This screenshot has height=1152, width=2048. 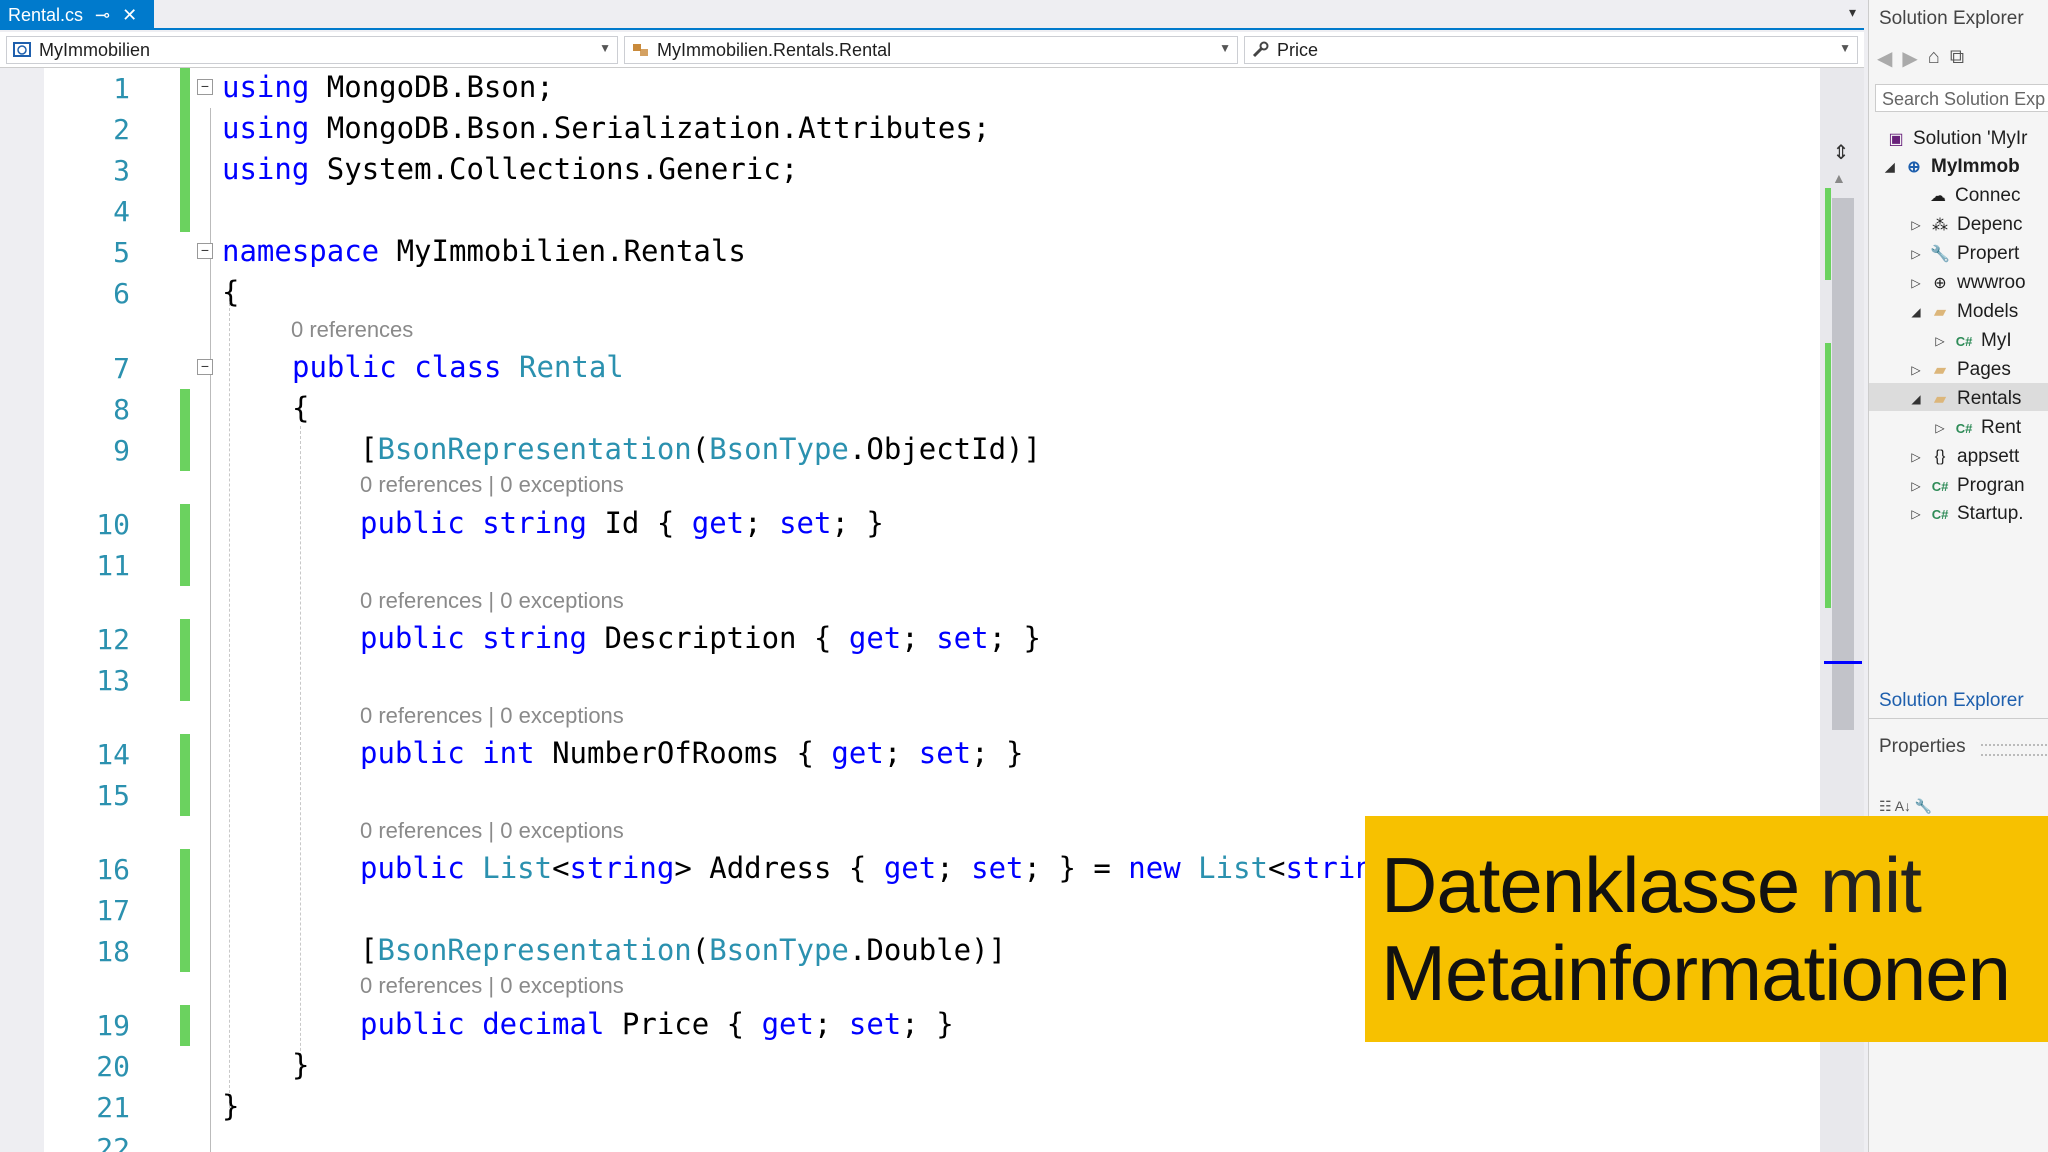 I want to click on scroll-thumb, so click(x=1843, y=464).